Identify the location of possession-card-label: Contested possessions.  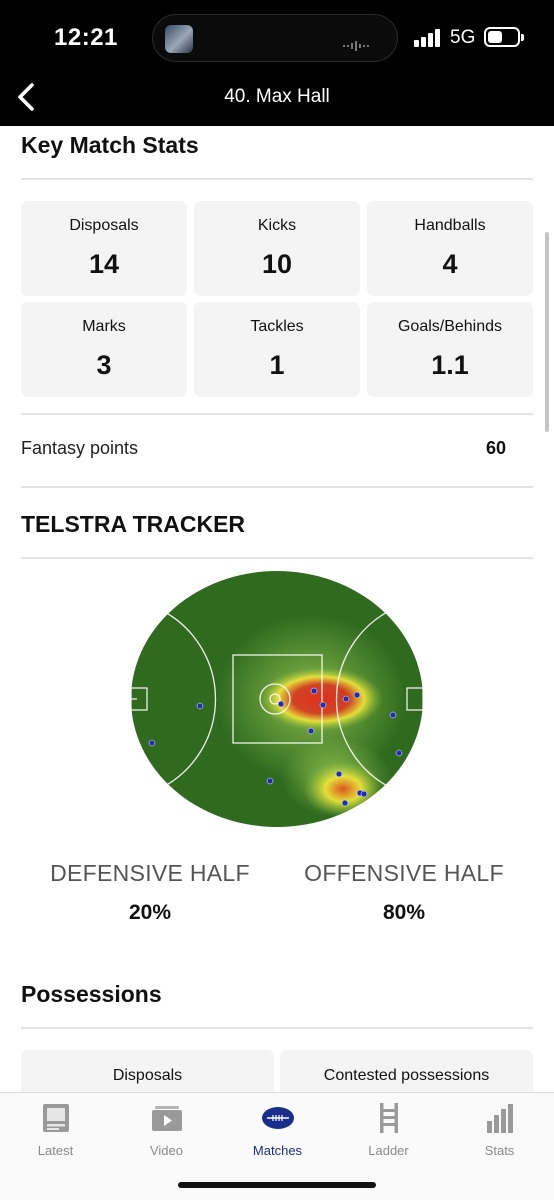
(406, 1075).